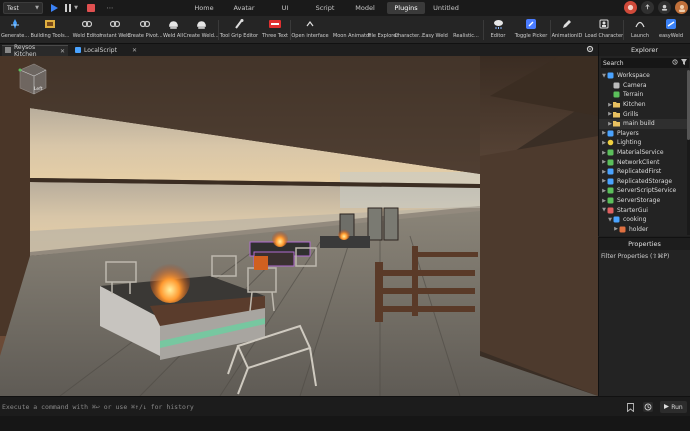 The image size is (690, 431). What do you see at coordinates (647, 191) in the screenshot?
I see `explorer-item-label: ServerScriptService` at bounding box center [647, 191].